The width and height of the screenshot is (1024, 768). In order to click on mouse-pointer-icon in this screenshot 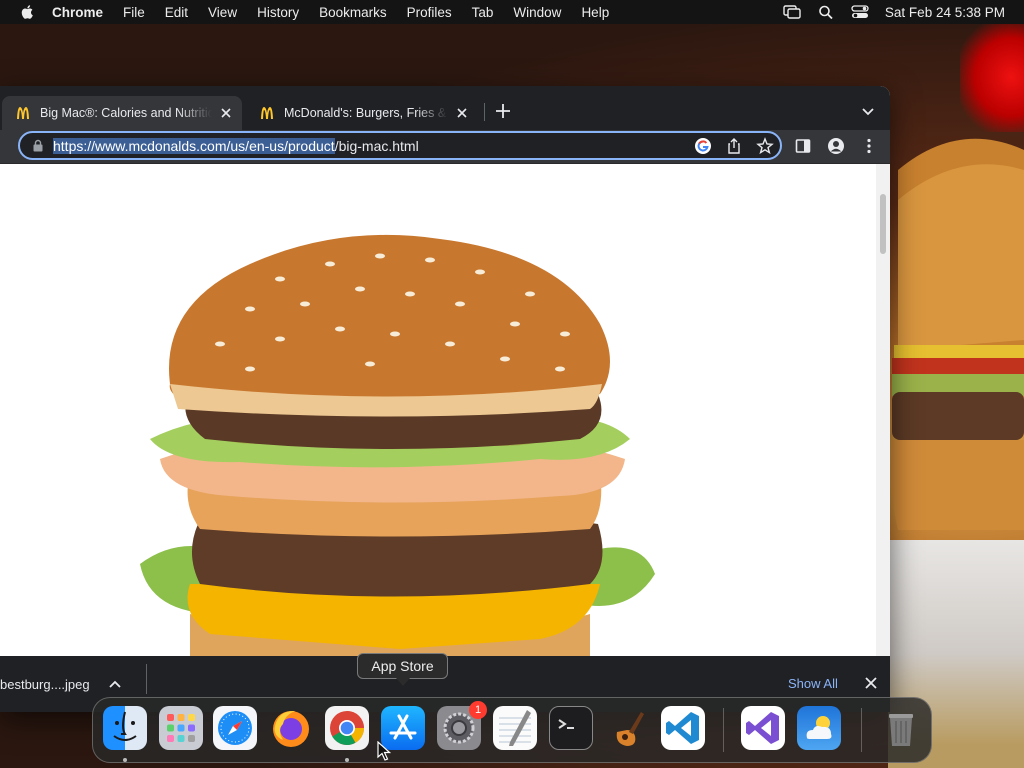, I will do `click(384, 751)`.